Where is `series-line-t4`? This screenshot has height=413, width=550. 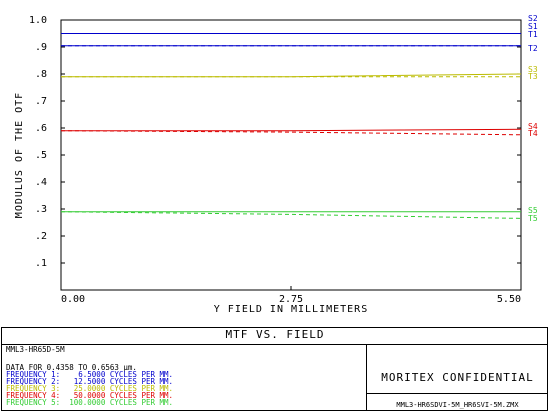
series-line-t4 is located at coordinates (291, 133).